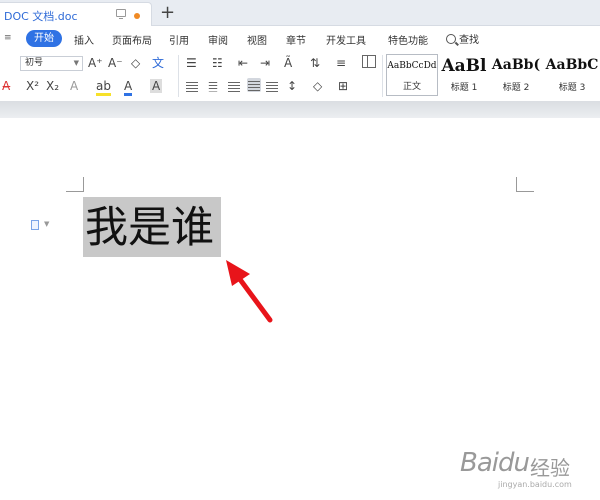 The height and width of the screenshot is (500, 600). I want to click on font-size-value: 初号, so click(34, 63).